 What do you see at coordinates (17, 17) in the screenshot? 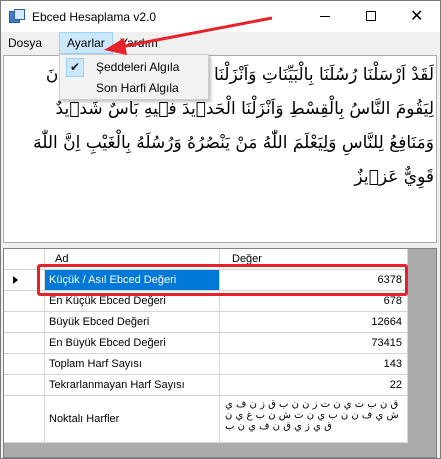
I see `app-icon` at bounding box center [17, 17].